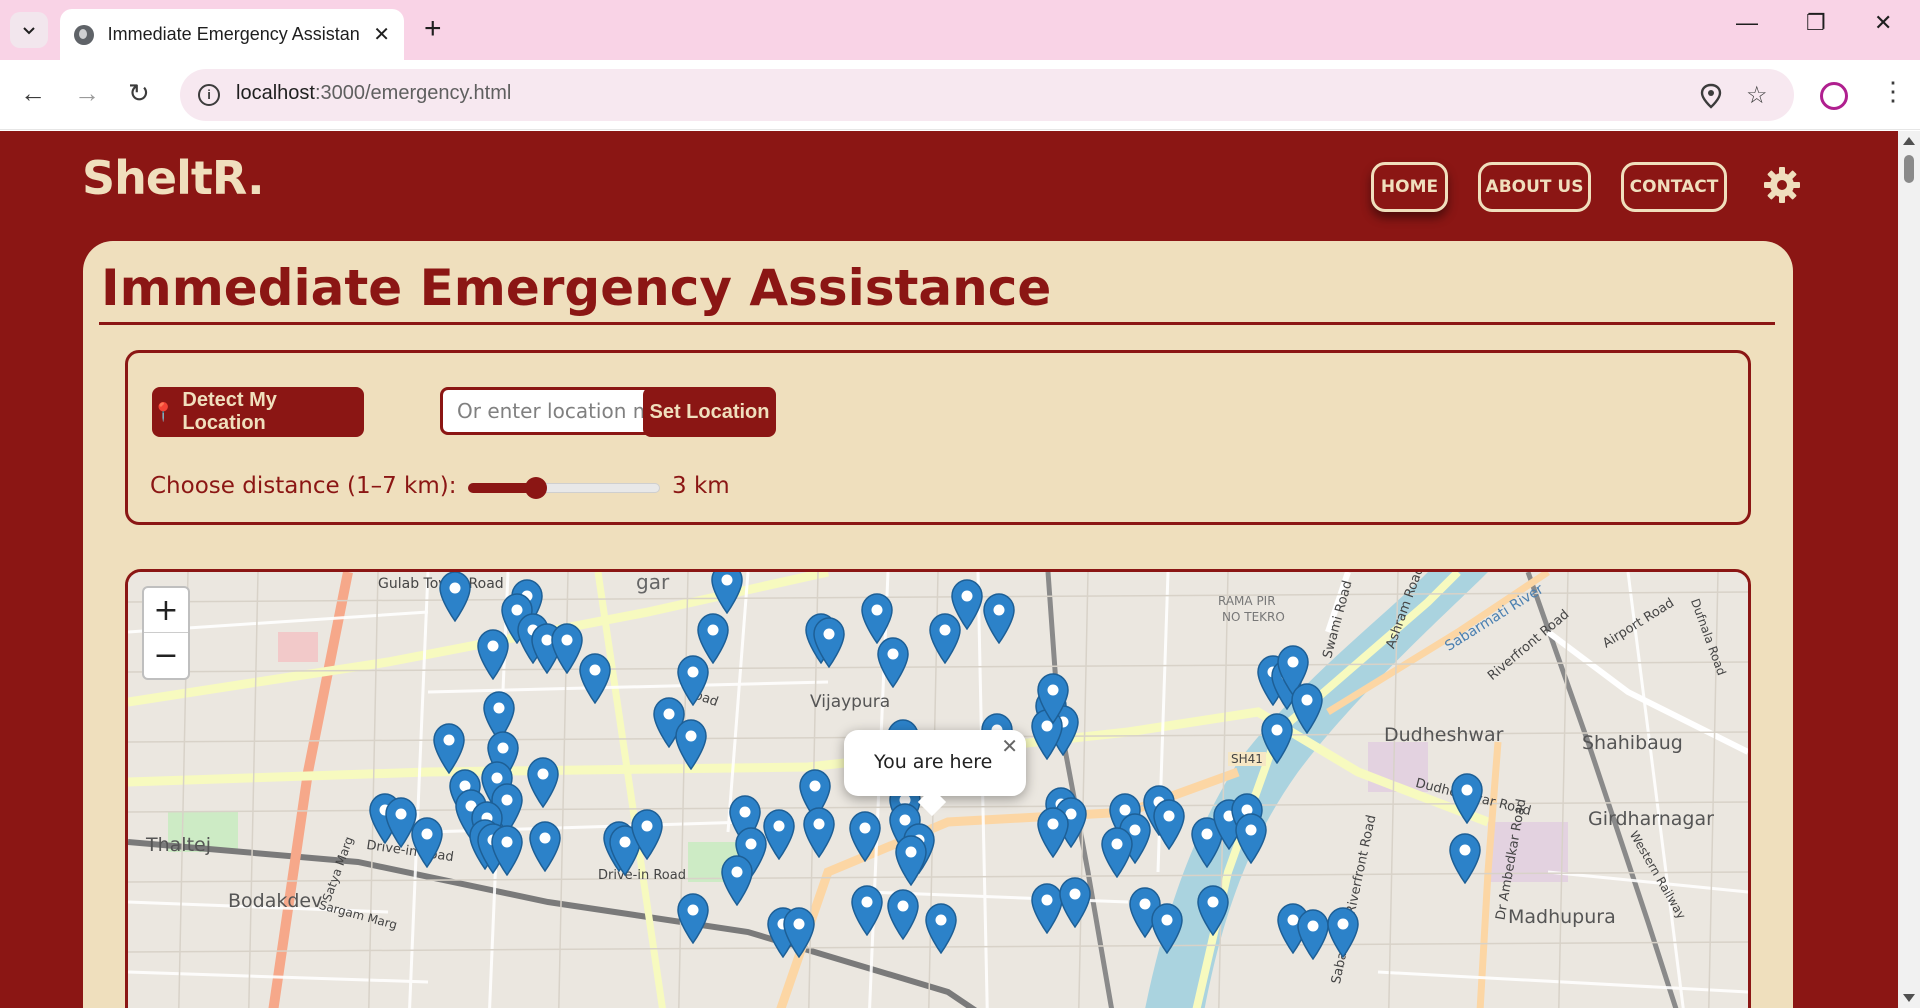  I want to click on map-label: Girdharnagar, so click(1651, 819).